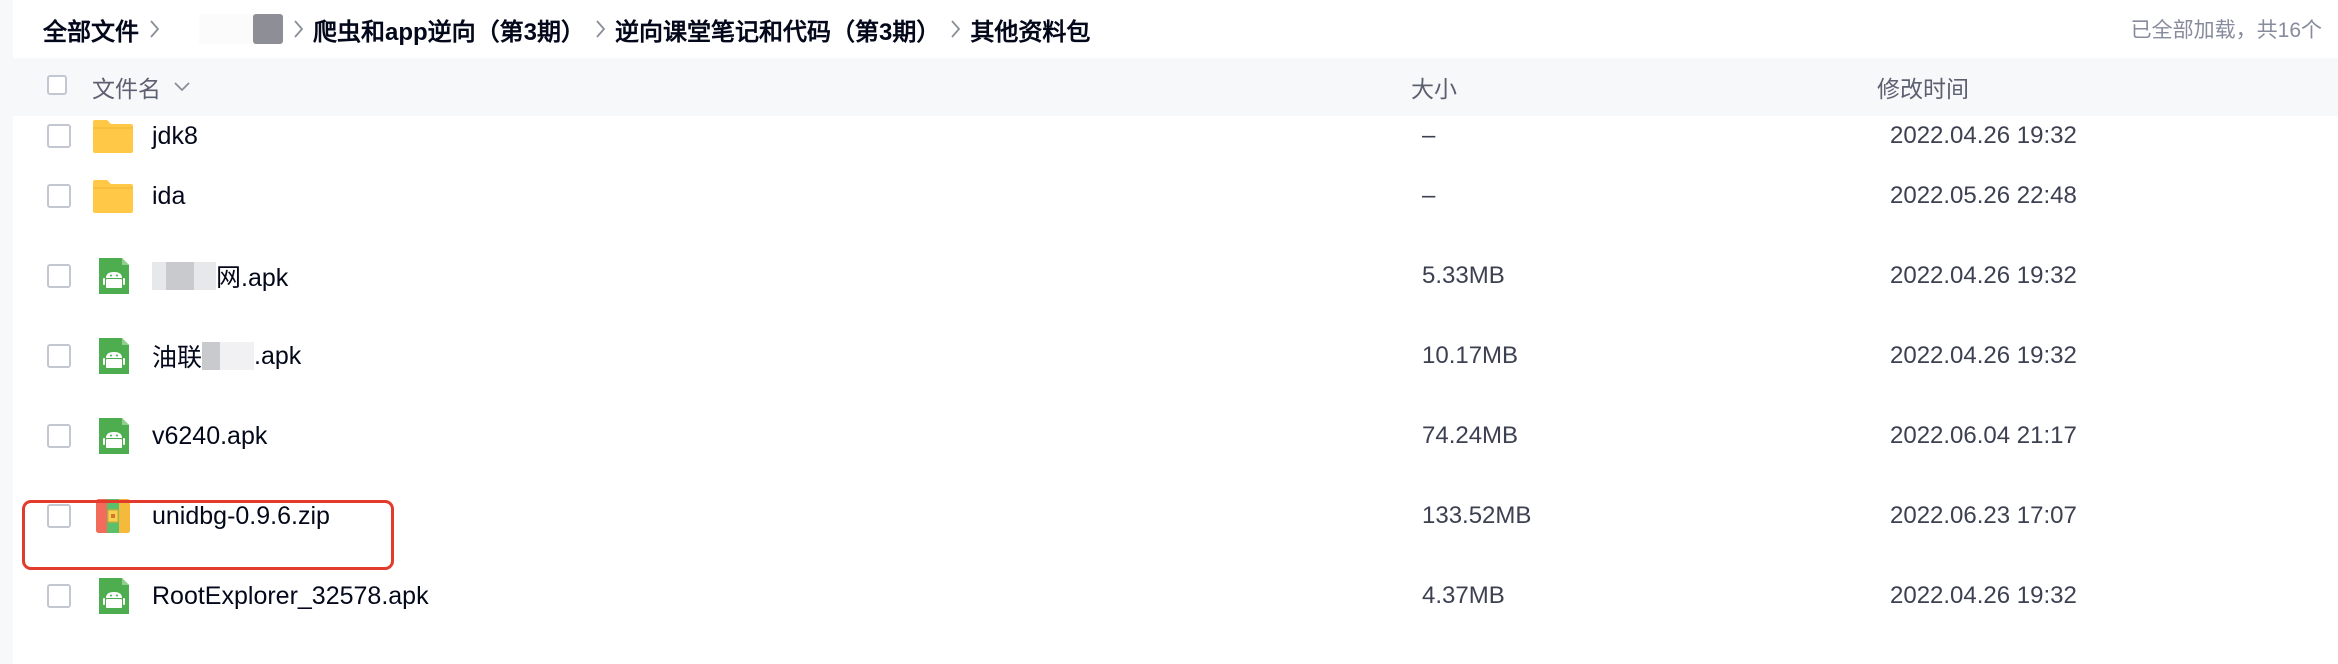  I want to click on file-name-prefix: 油联, so click(177, 358).